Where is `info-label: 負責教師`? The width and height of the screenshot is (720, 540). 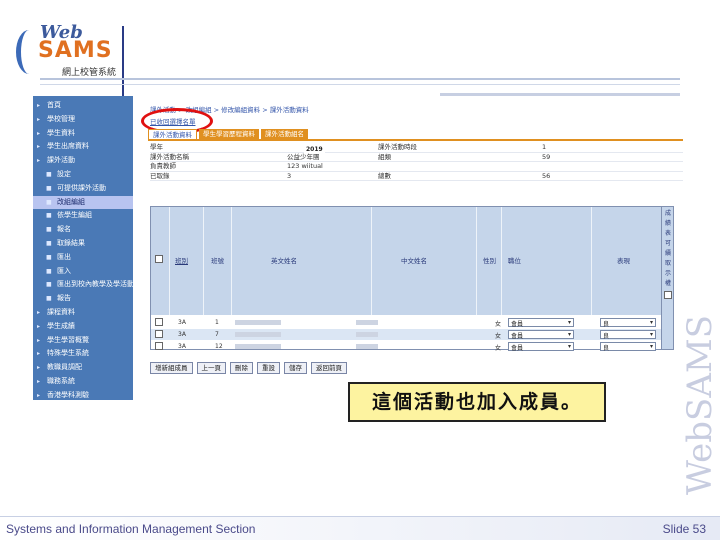 info-label: 負責教師 is located at coordinates (163, 166).